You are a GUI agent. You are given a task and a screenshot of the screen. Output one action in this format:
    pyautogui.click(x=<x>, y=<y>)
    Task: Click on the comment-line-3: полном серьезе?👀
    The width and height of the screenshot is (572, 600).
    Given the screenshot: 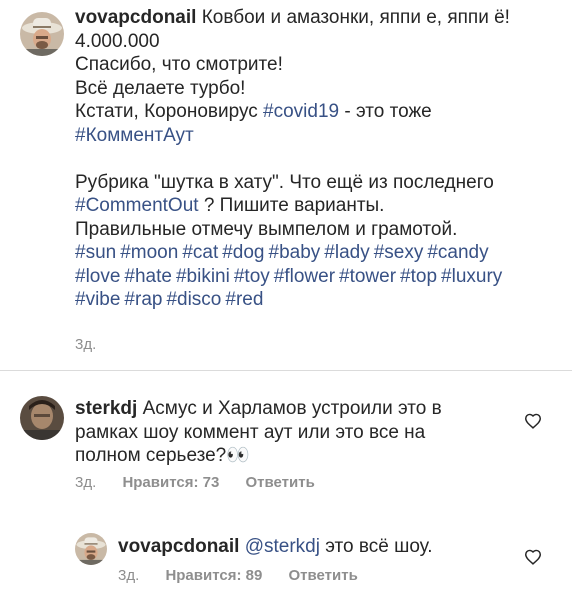 What is the action you would take?
    pyautogui.click(x=162, y=455)
    